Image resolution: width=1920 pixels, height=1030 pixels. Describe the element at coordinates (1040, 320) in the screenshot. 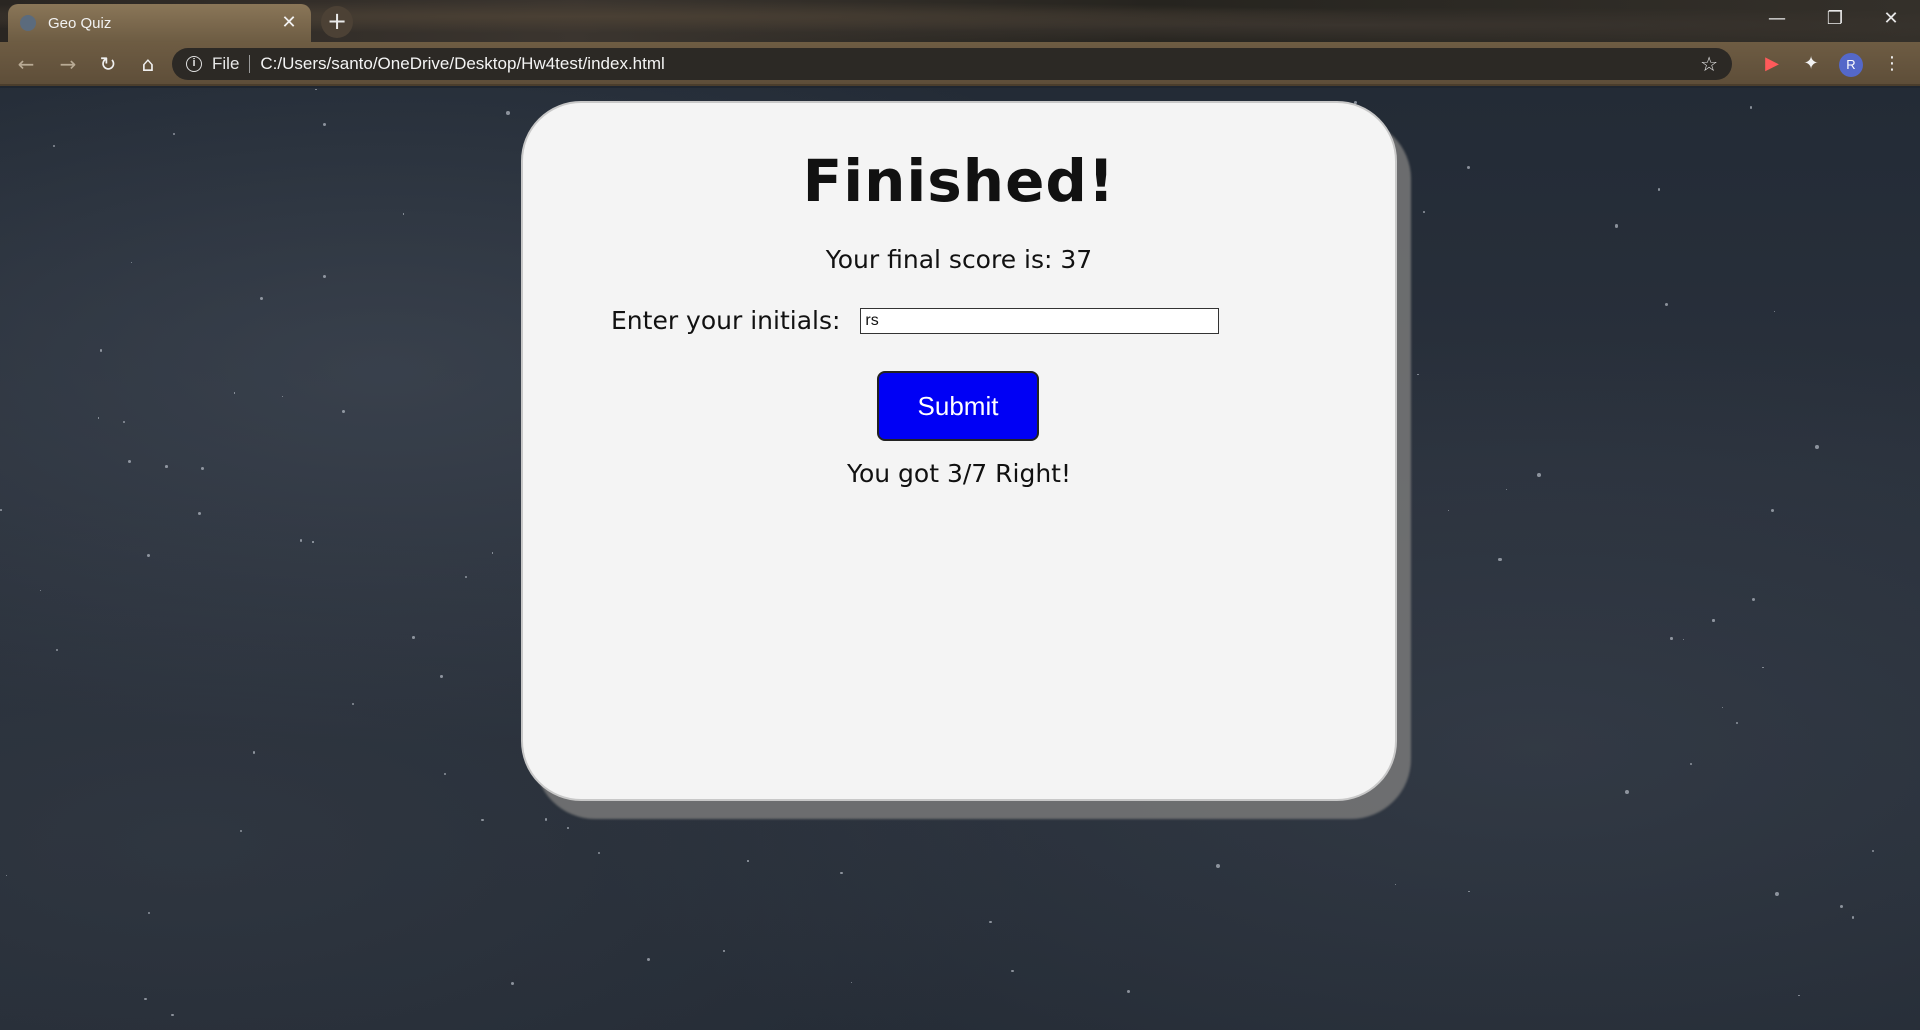

I see `initials-input` at that location.